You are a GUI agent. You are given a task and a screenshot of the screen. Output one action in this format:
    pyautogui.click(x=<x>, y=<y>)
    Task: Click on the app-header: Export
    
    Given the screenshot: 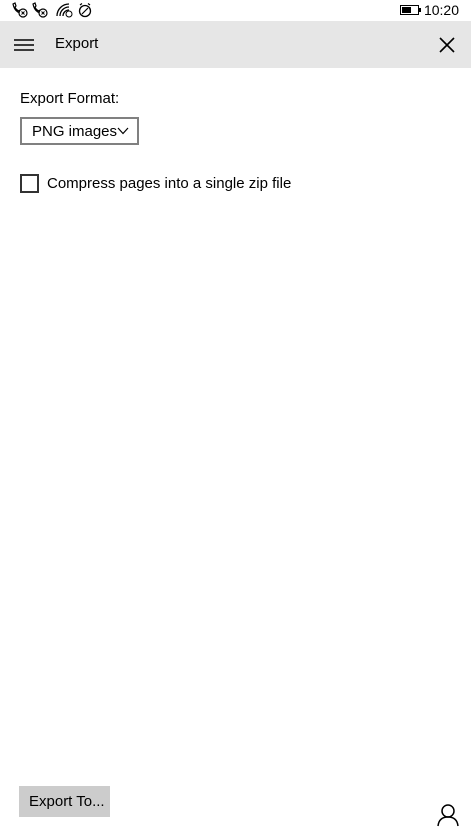 What is the action you would take?
    pyautogui.click(x=235, y=44)
    